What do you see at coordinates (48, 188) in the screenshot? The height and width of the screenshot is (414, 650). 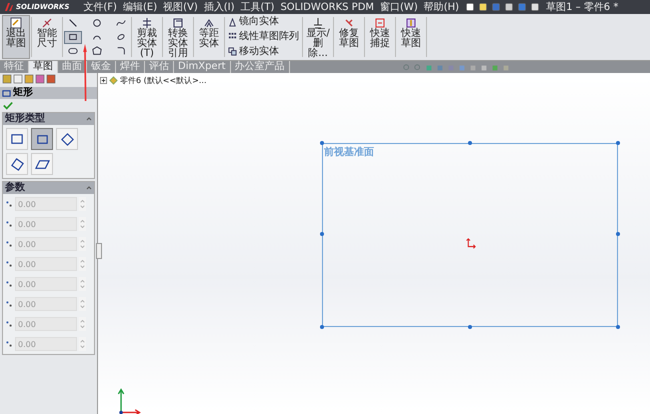 I see `section-header: 参数` at bounding box center [48, 188].